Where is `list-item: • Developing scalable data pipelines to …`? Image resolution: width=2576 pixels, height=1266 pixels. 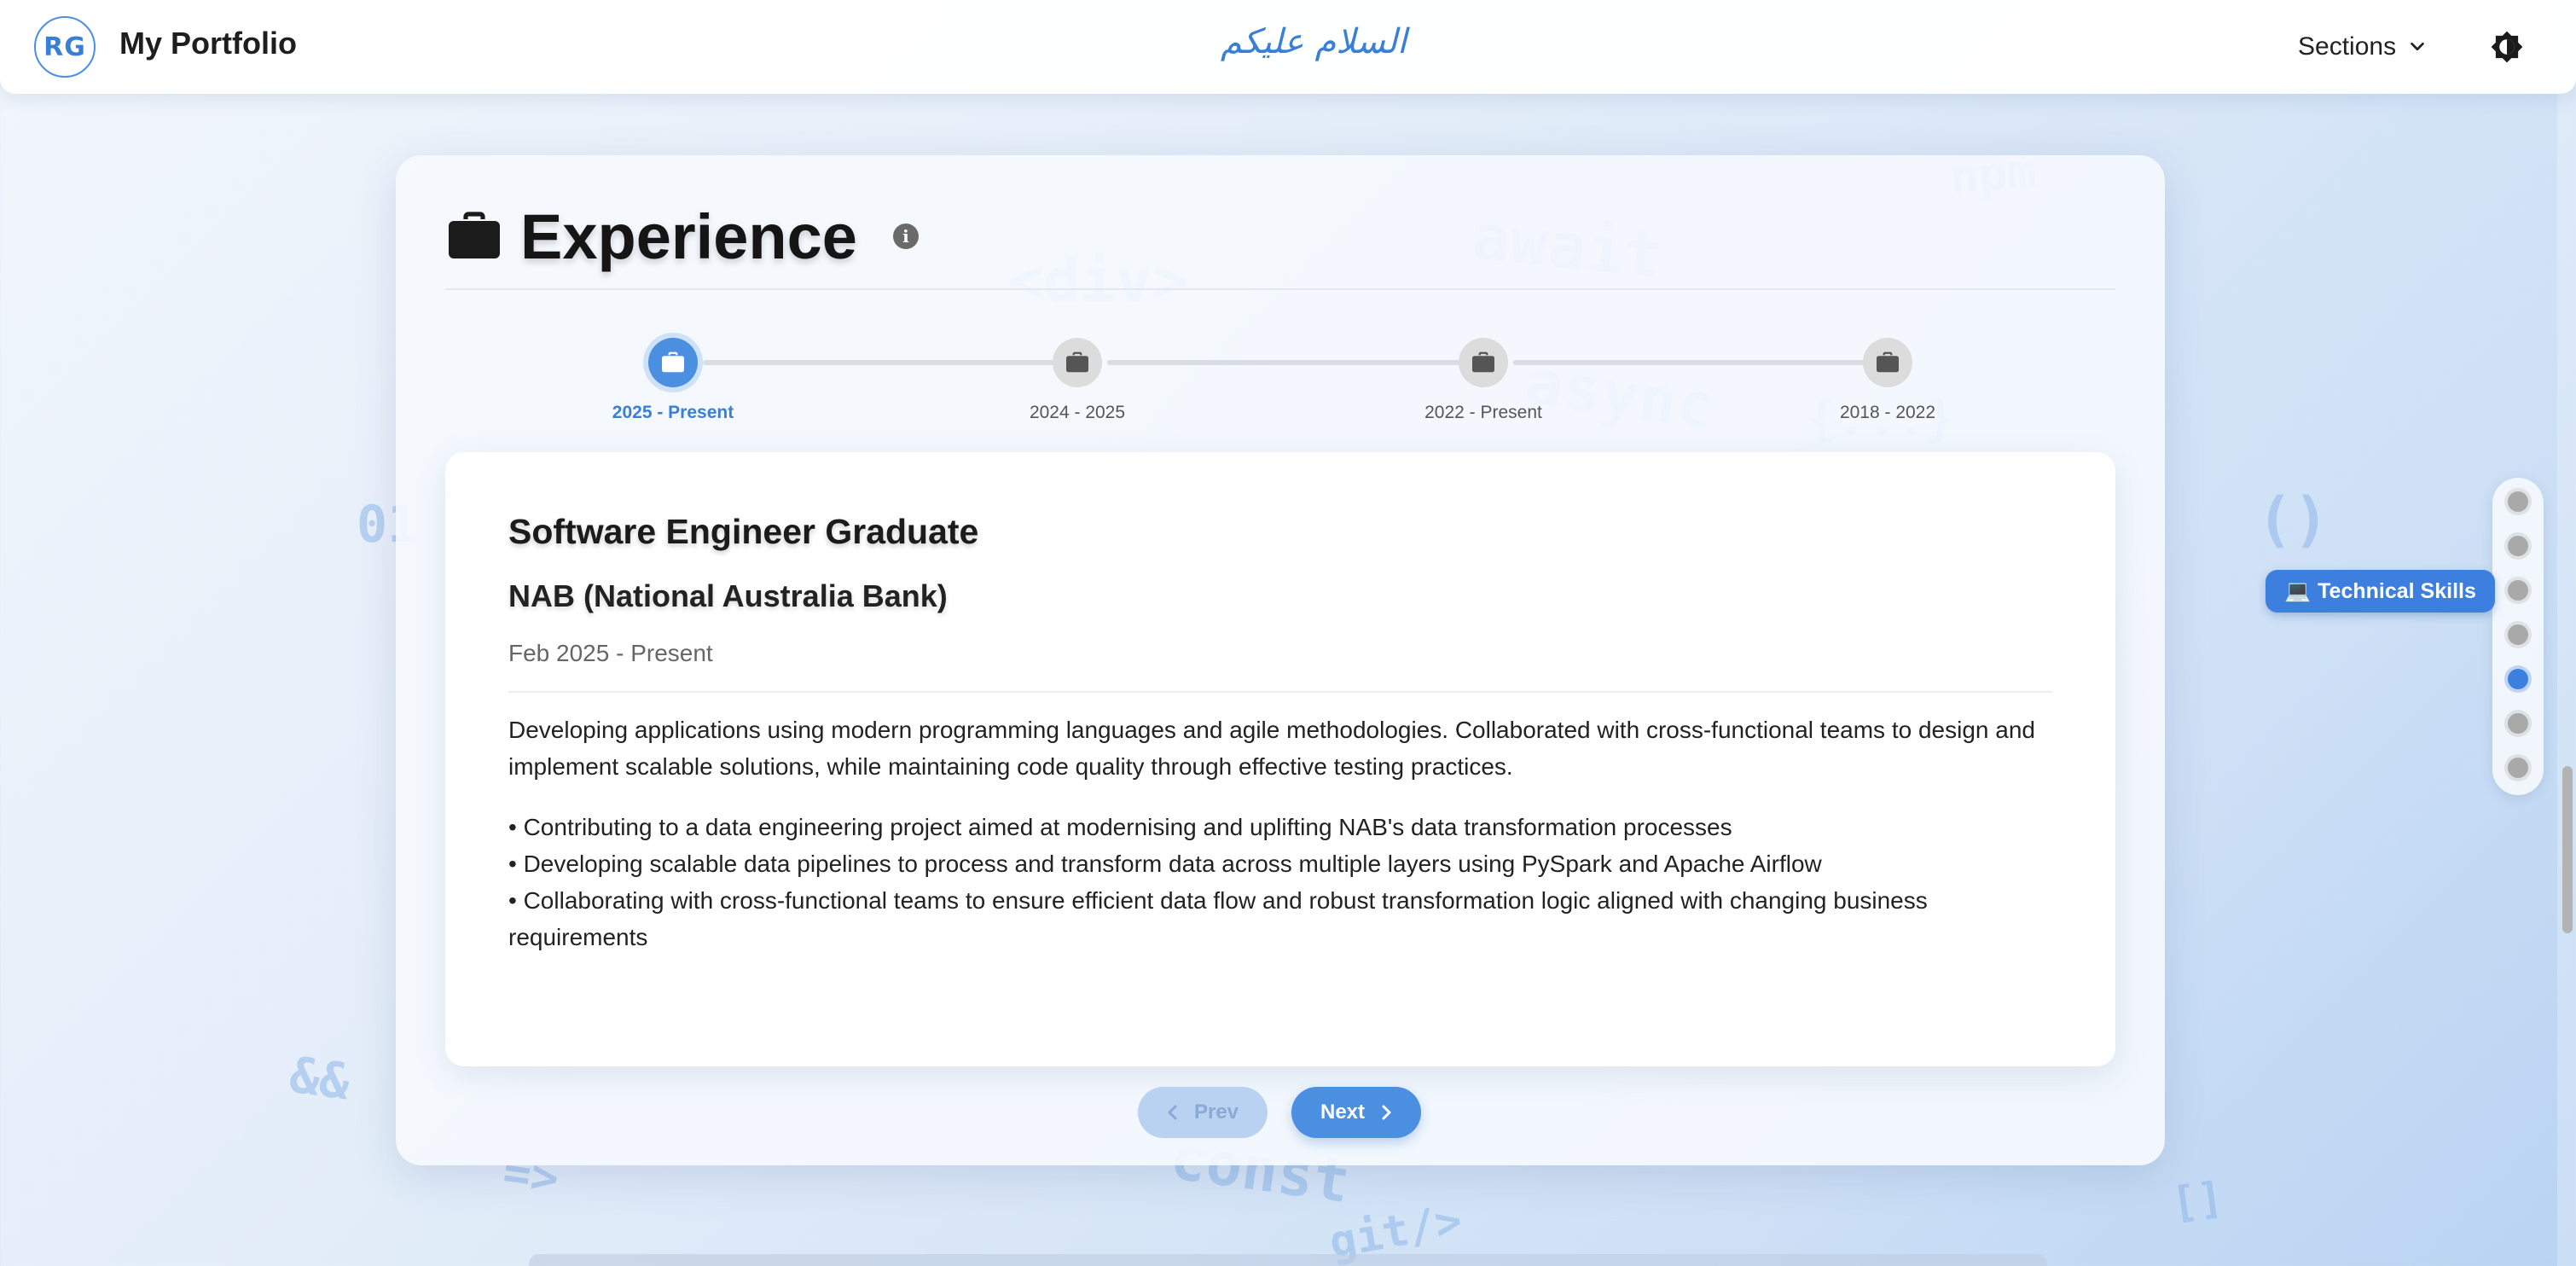 list-item: • Developing scalable data pipelines to … is located at coordinates (1165, 864).